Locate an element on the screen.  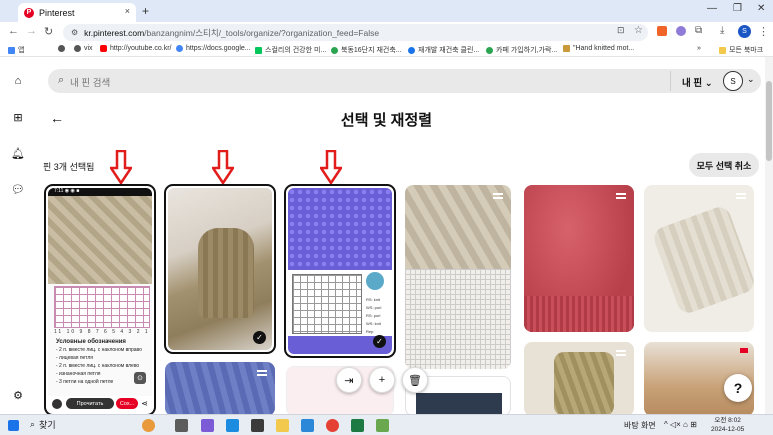
google-icon is located at coordinates (411, 50).